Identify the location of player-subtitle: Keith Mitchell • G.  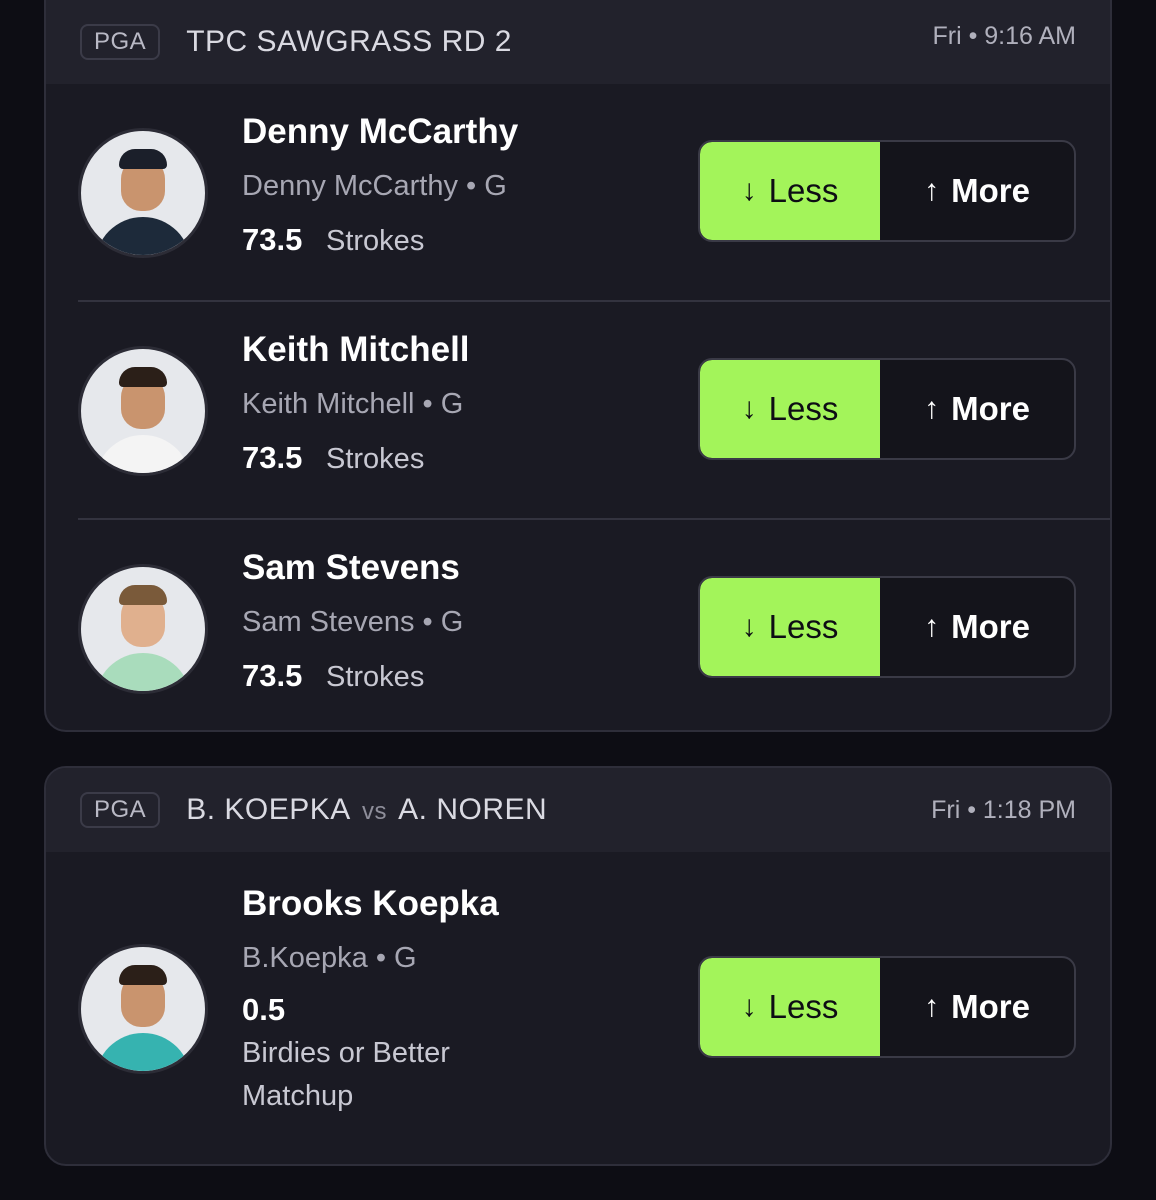
(353, 404).